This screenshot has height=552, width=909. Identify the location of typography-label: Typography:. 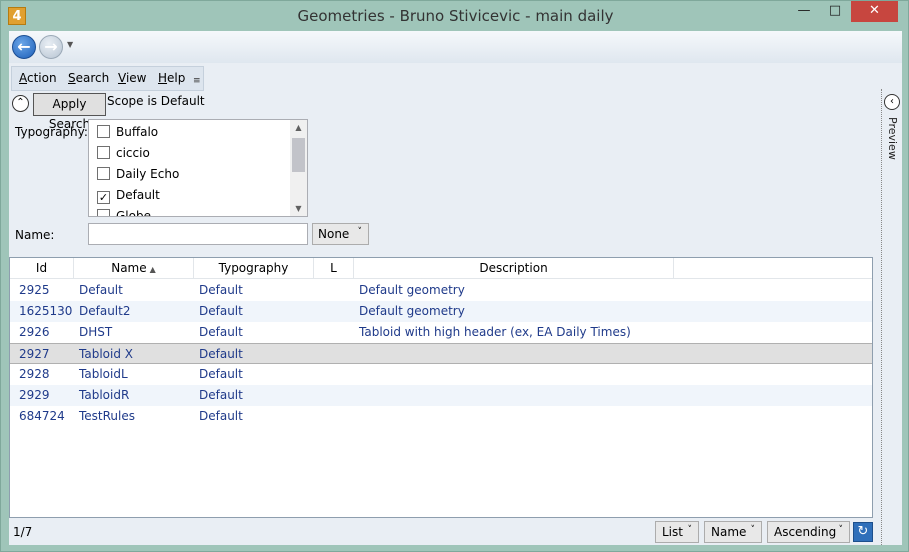
(51, 132).